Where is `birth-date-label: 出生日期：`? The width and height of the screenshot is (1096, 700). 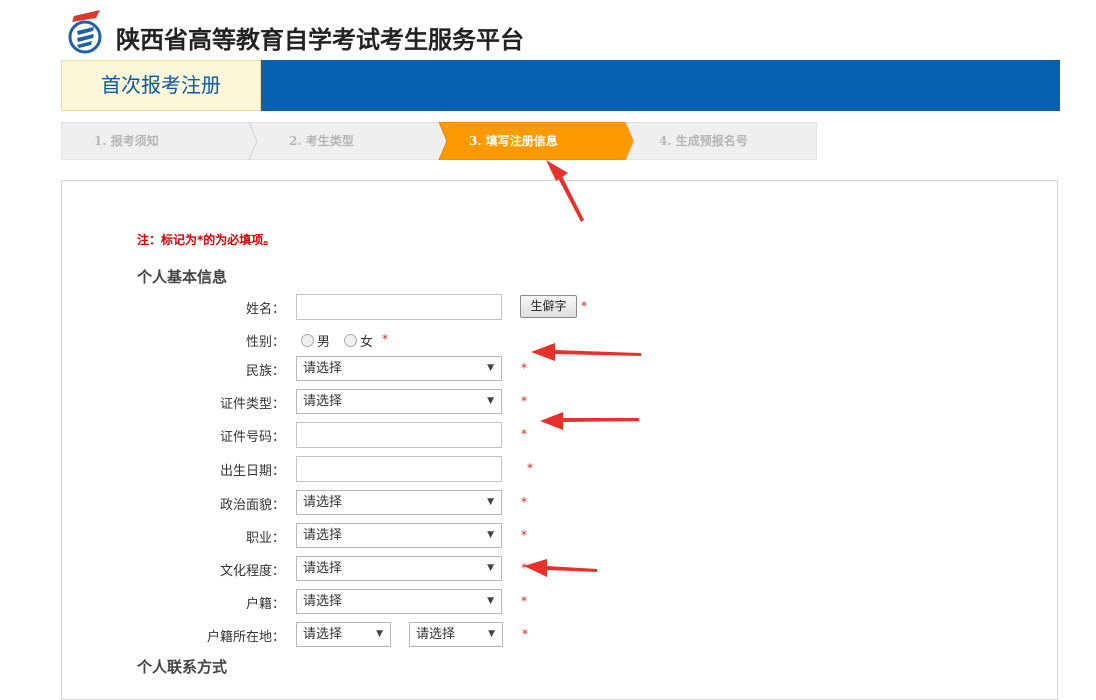 birth-date-label: 出生日期： is located at coordinates (252, 471).